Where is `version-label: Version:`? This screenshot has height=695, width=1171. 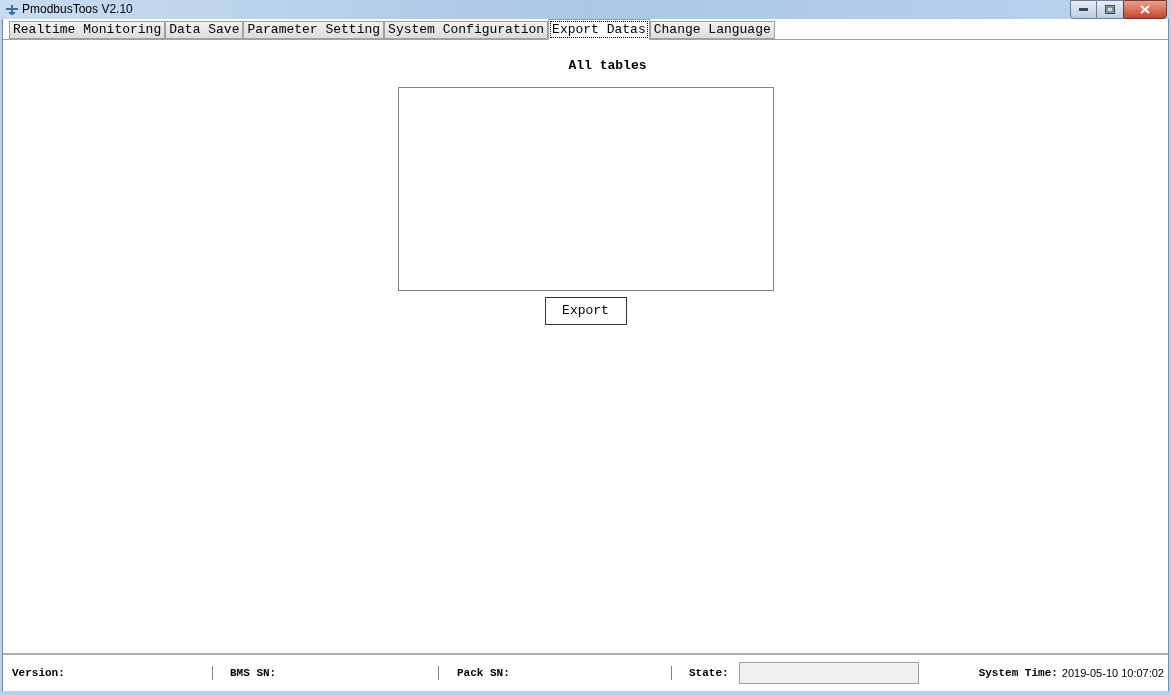
version-label: Version: is located at coordinates (39, 673).